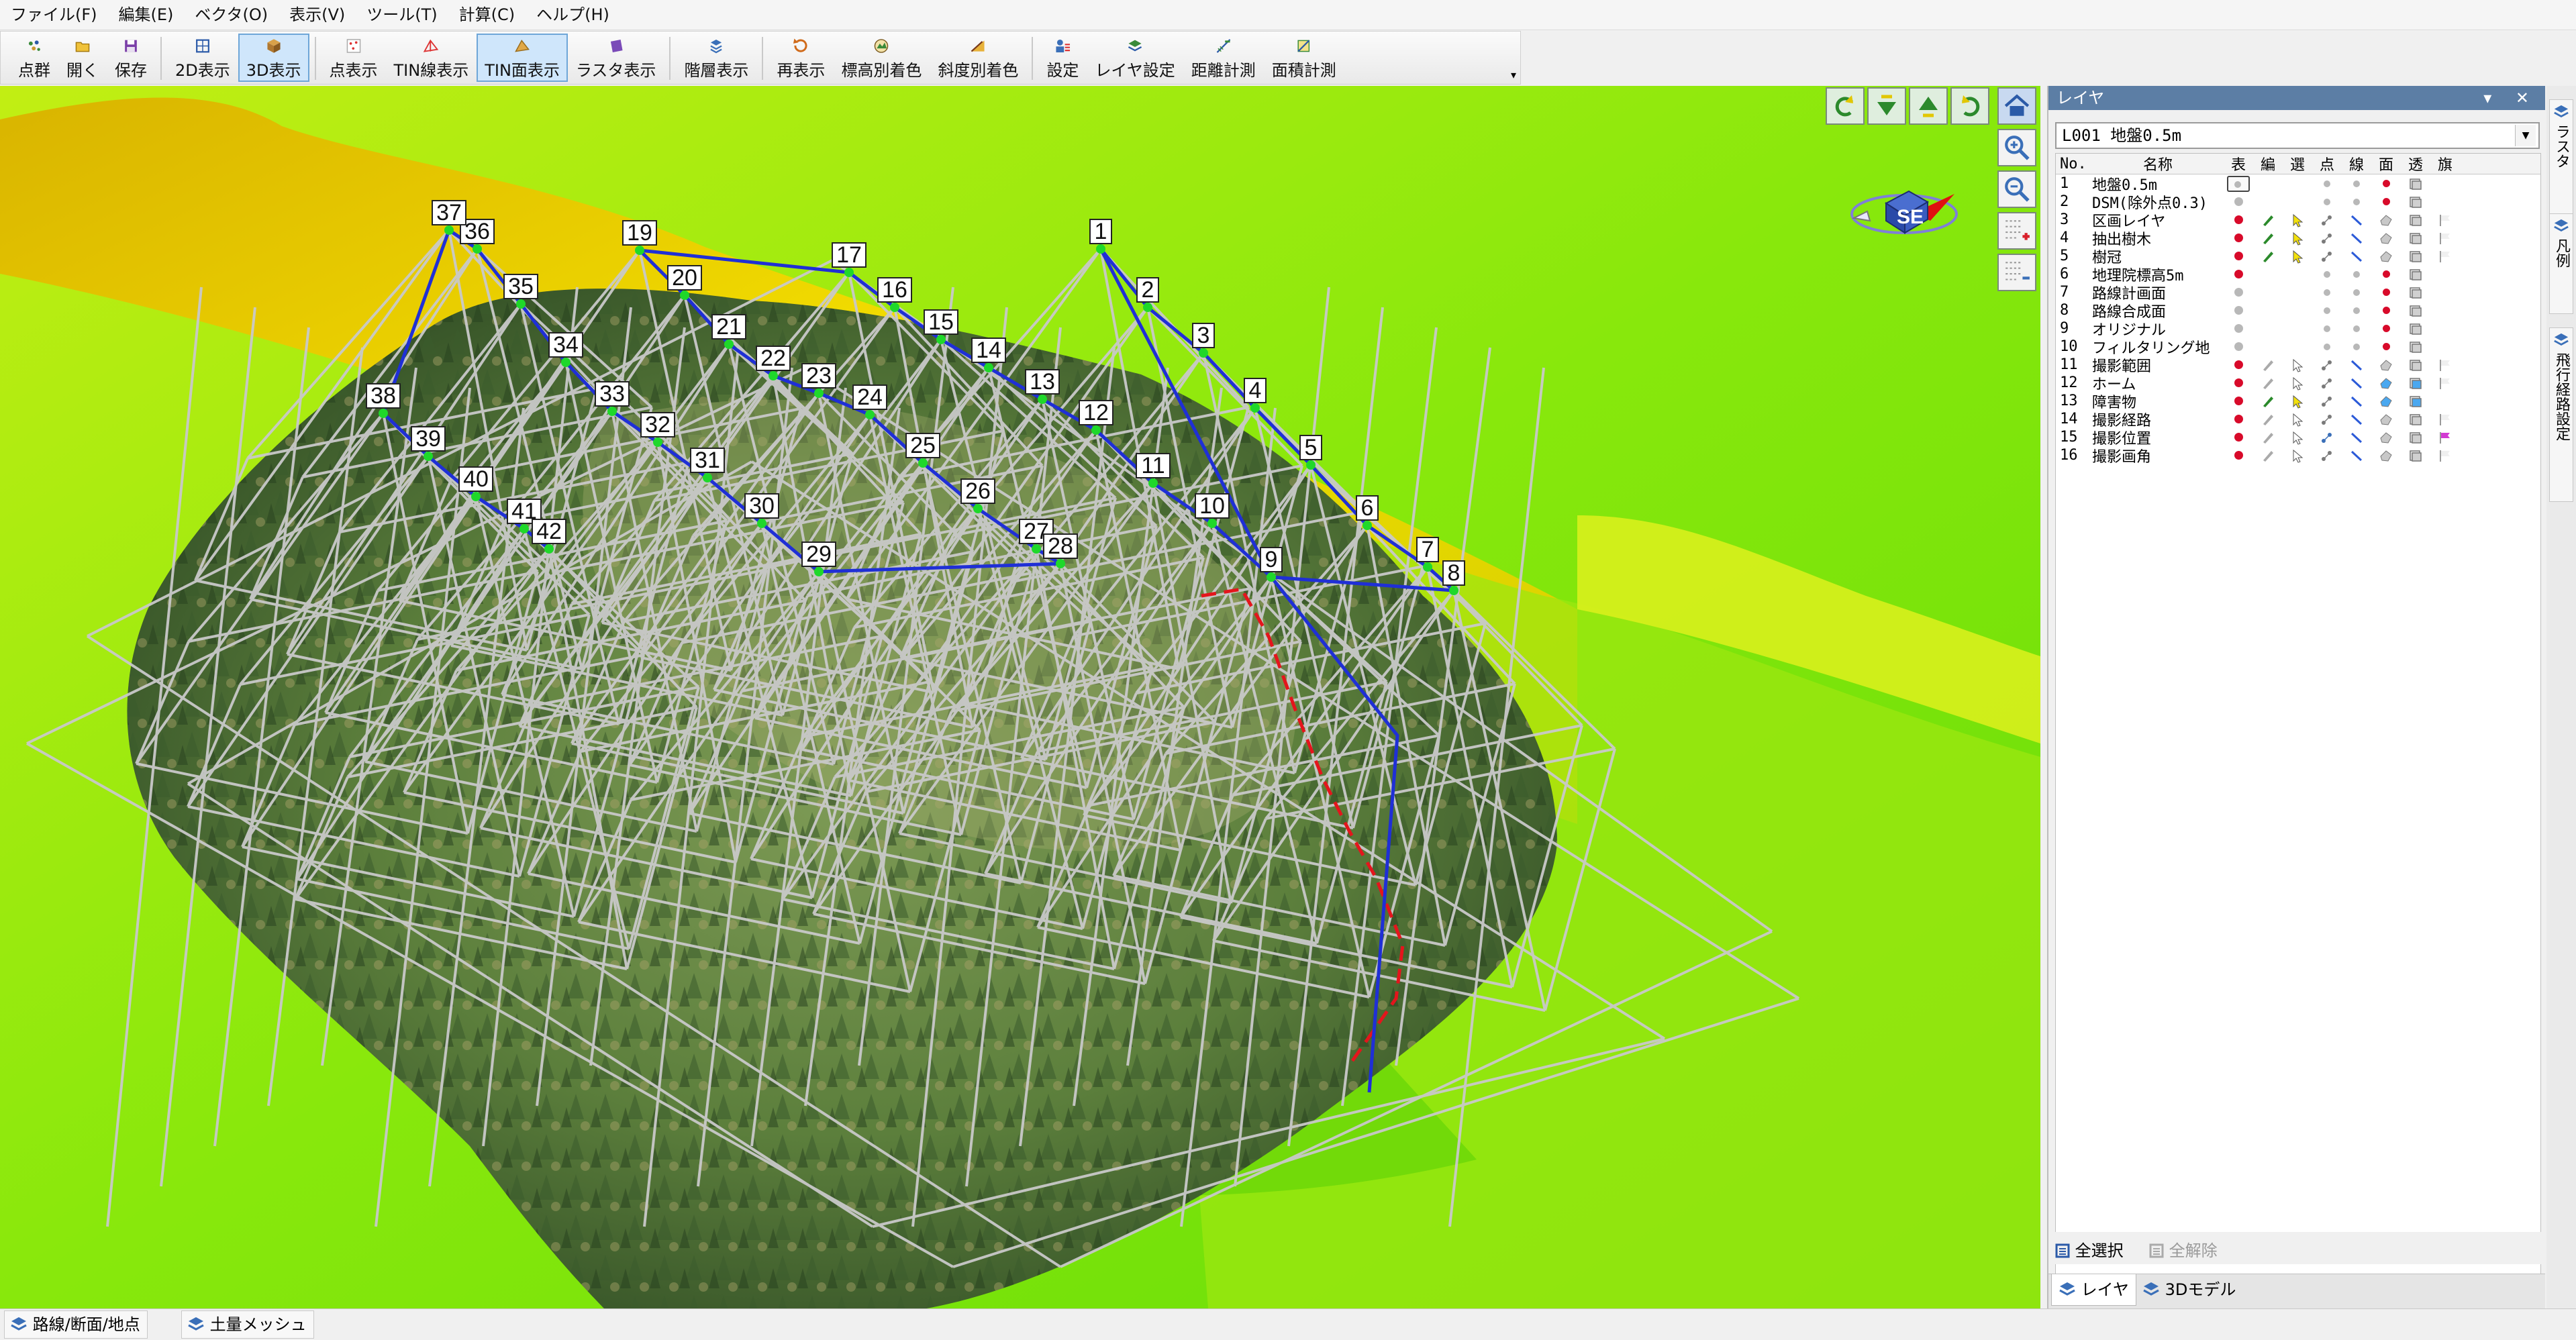 The image size is (2576, 1340). I want to click on toolbar-button-0: 点群, so click(34, 58).